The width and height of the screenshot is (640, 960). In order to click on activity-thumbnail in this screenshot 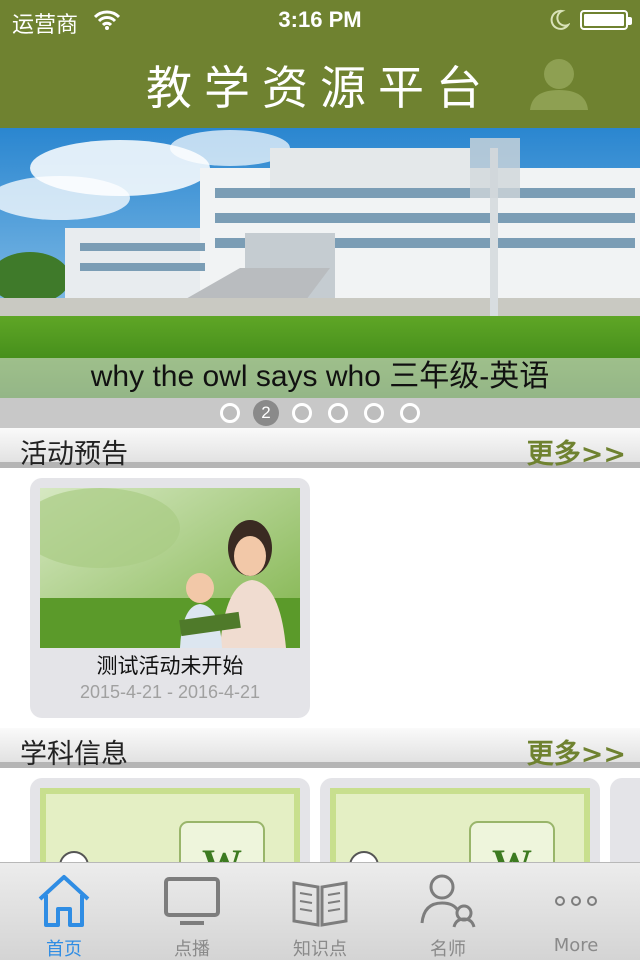, I will do `click(170, 568)`.